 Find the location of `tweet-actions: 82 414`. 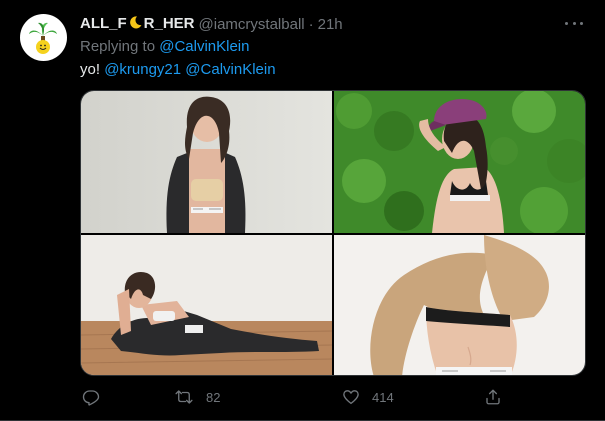

tweet-actions: 82 414 is located at coordinates (295, 397).